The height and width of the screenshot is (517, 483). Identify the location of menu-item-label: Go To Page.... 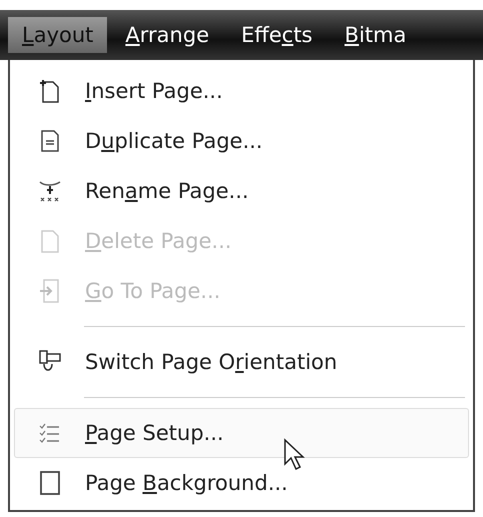
(152, 291).